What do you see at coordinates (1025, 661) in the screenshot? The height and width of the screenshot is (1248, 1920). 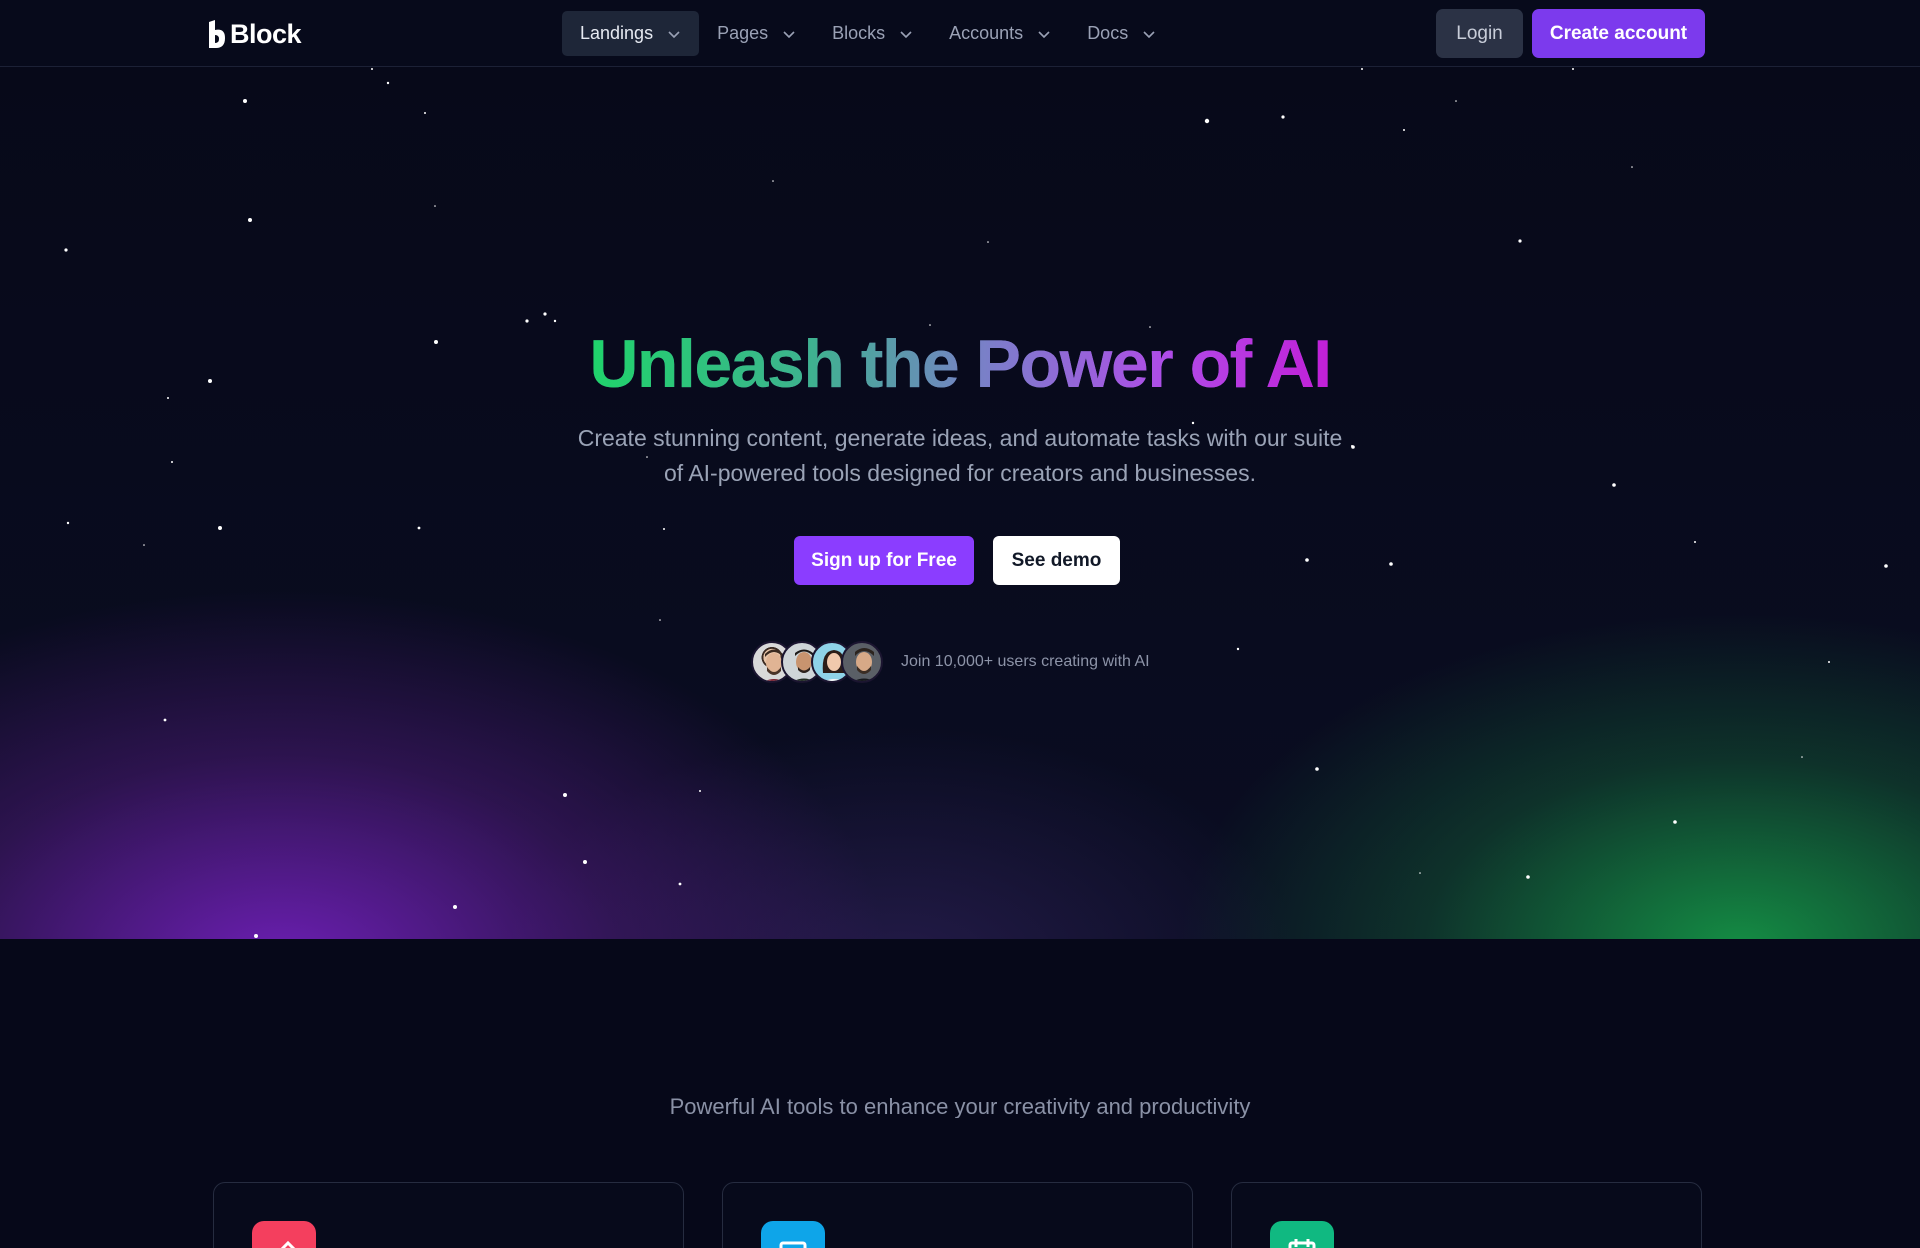 I see `social-proof-text: Join 10,000+ users creating with AI` at bounding box center [1025, 661].